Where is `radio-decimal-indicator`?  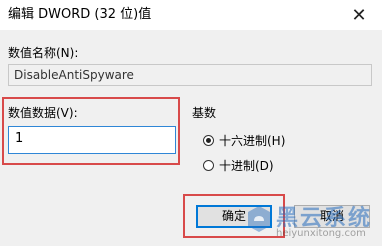 radio-decimal-indicator is located at coordinates (208, 165).